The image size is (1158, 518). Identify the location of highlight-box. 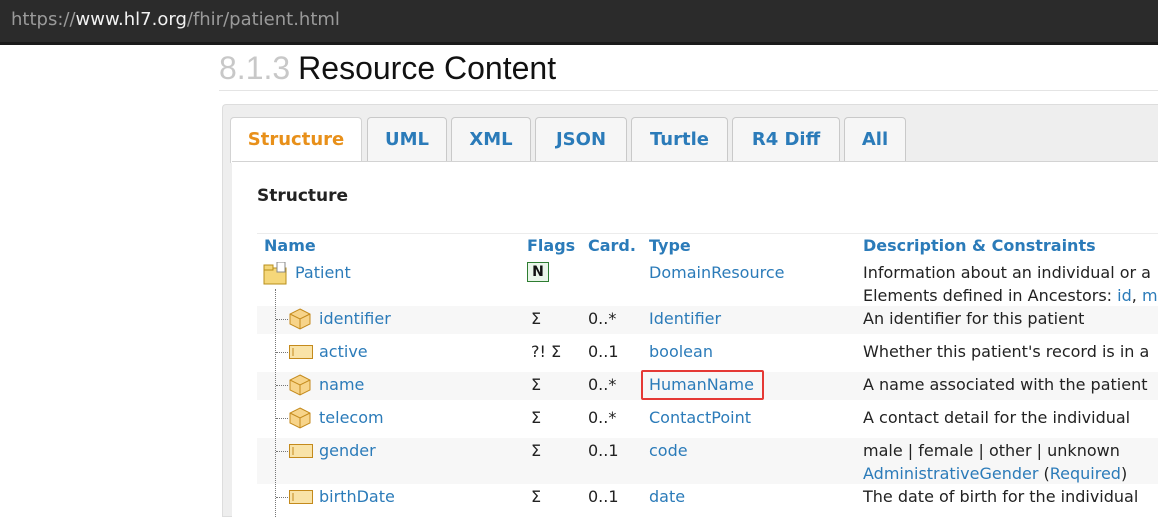
(702, 385).